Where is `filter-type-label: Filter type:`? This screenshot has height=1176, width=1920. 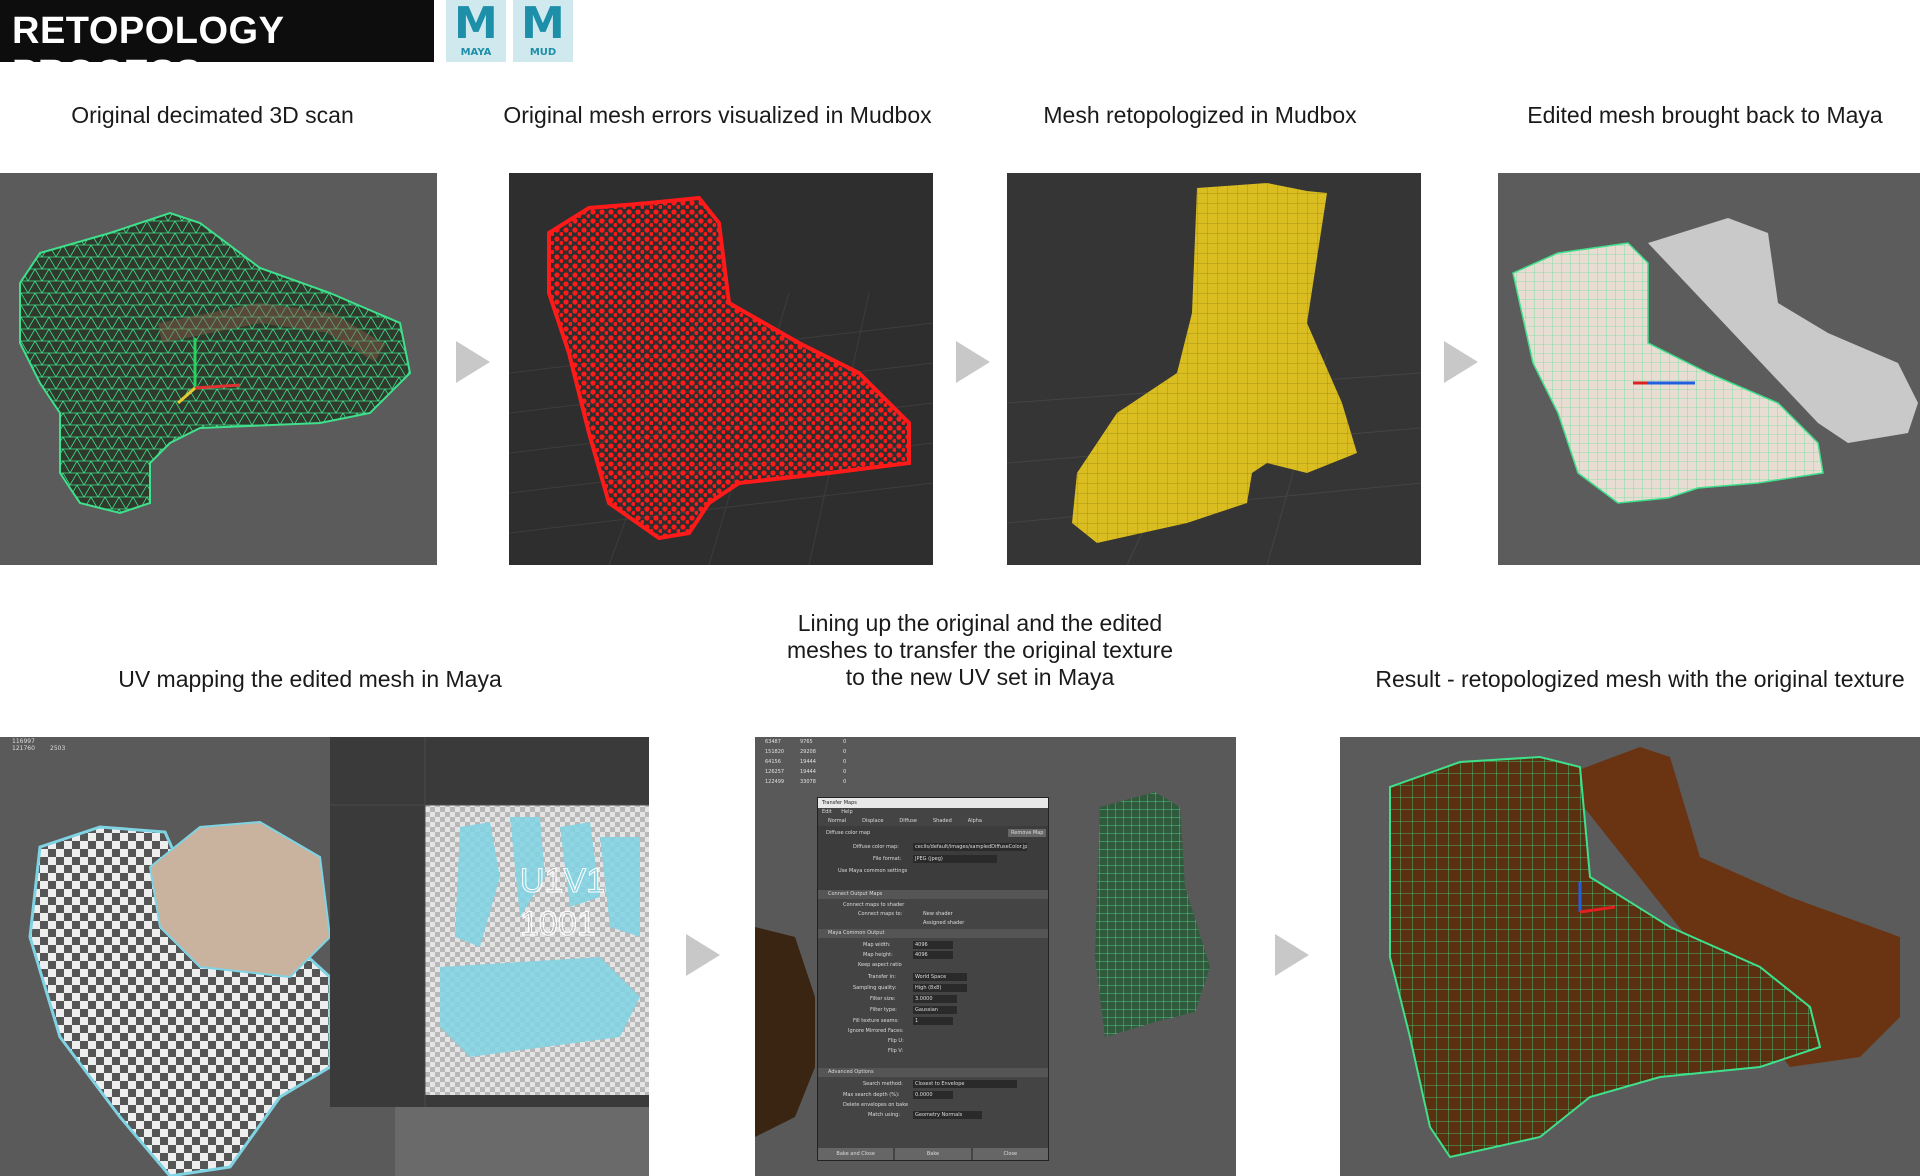 filter-type-label: Filter type: is located at coordinates (883, 1010).